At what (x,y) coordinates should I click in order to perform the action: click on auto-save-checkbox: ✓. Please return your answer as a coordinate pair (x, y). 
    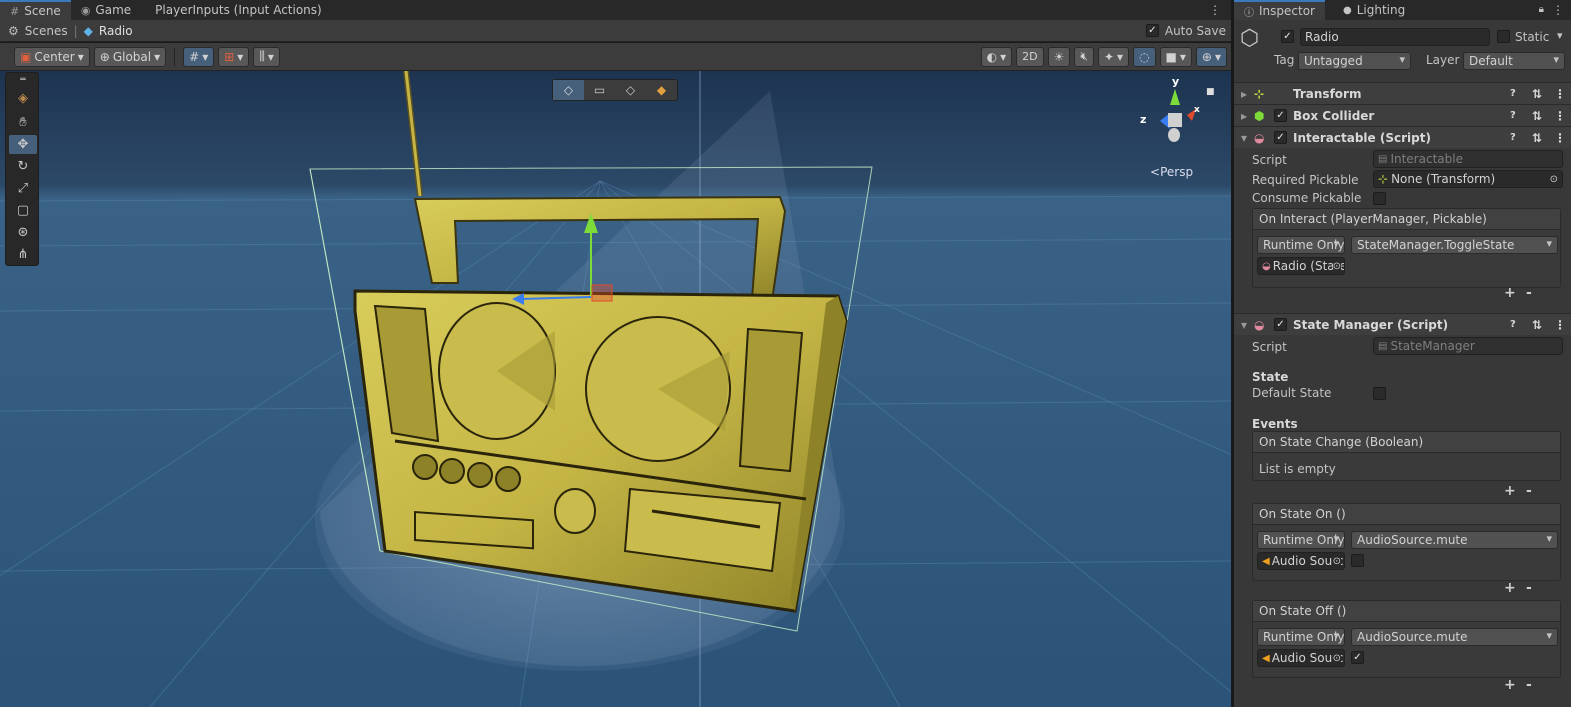
    Looking at the image, I should click on (1152, 30).